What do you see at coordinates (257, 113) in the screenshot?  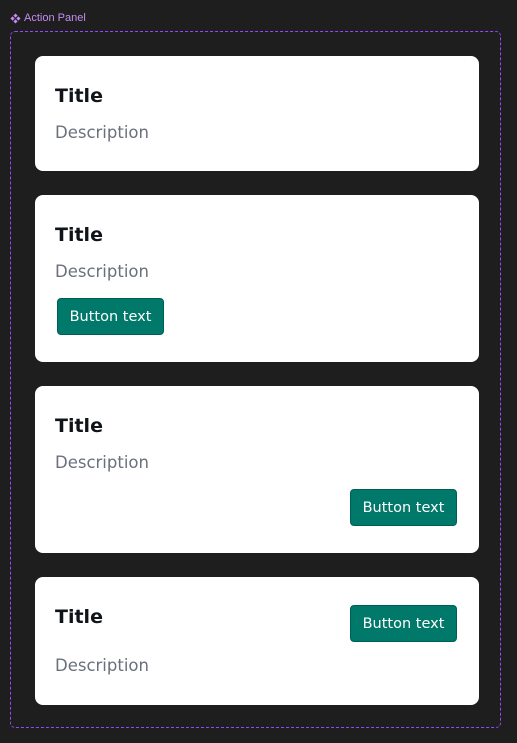 I see `action-panel-card: Title Description` at bounding box center [257, 113].